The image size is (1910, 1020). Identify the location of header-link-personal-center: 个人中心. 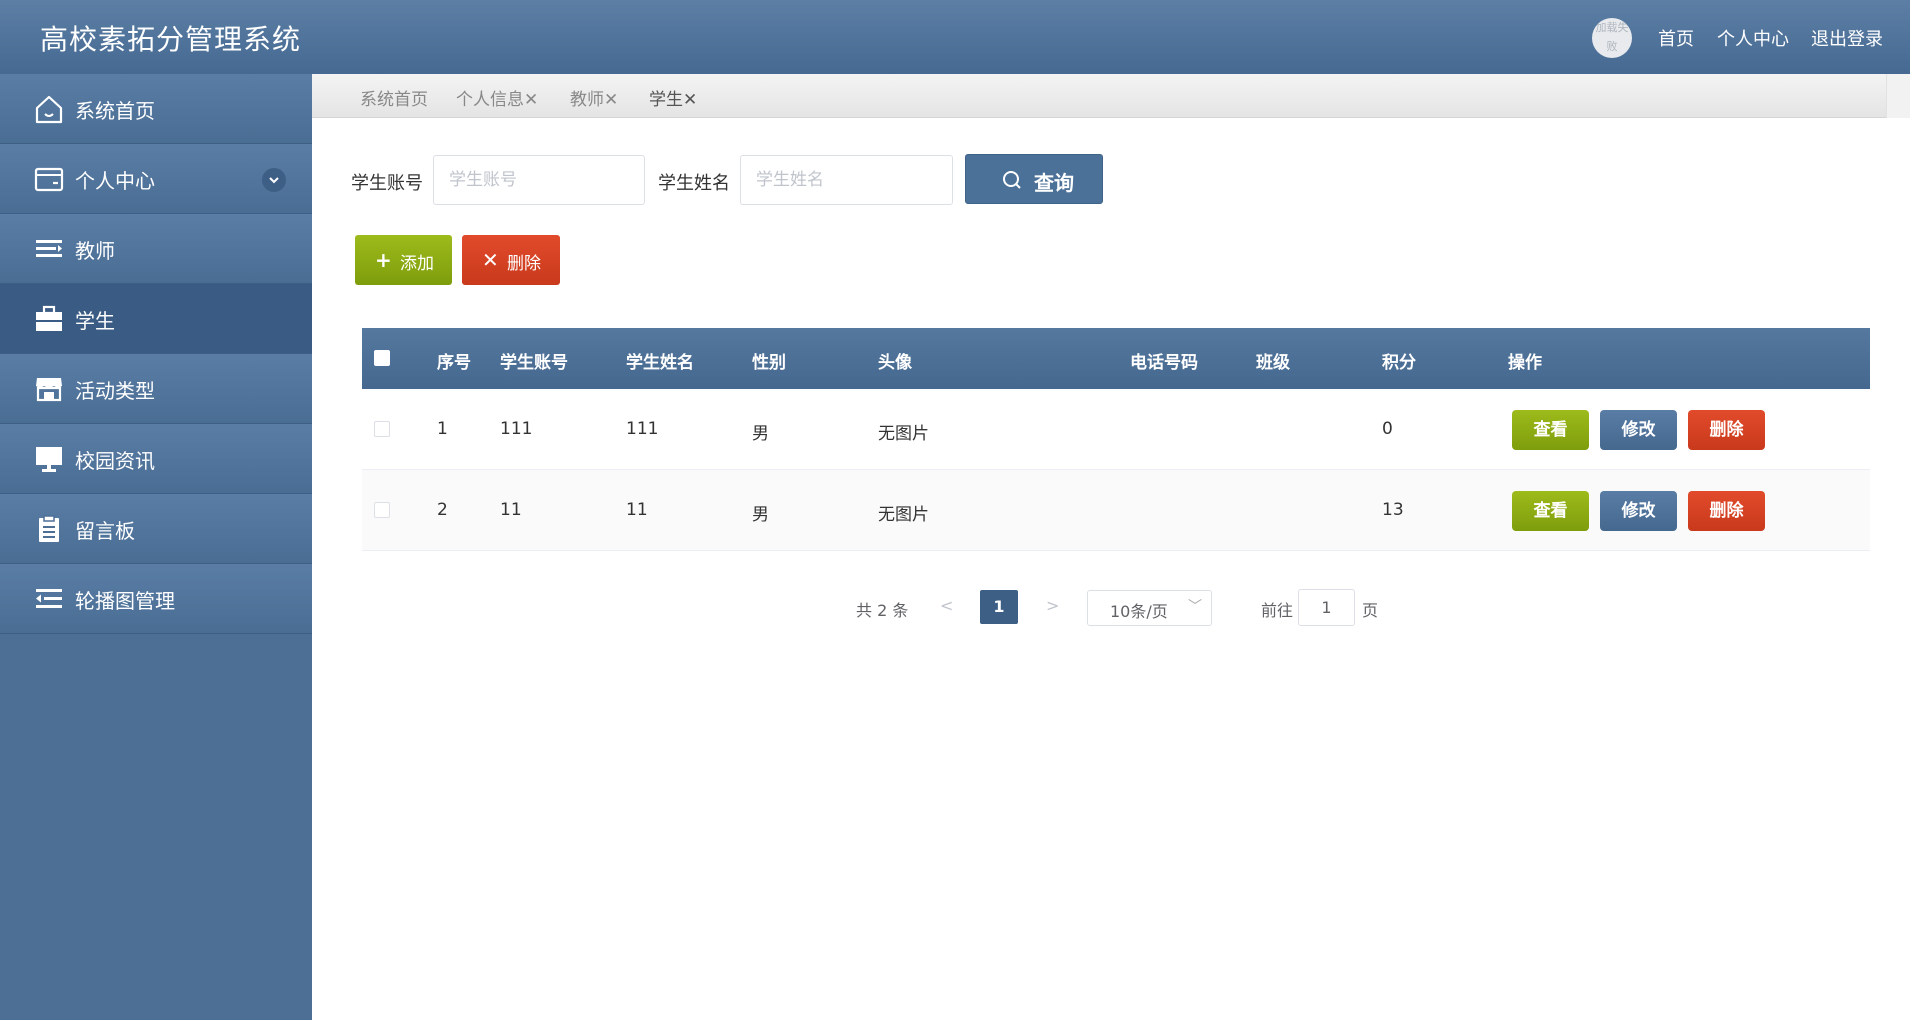
(1753, 38).